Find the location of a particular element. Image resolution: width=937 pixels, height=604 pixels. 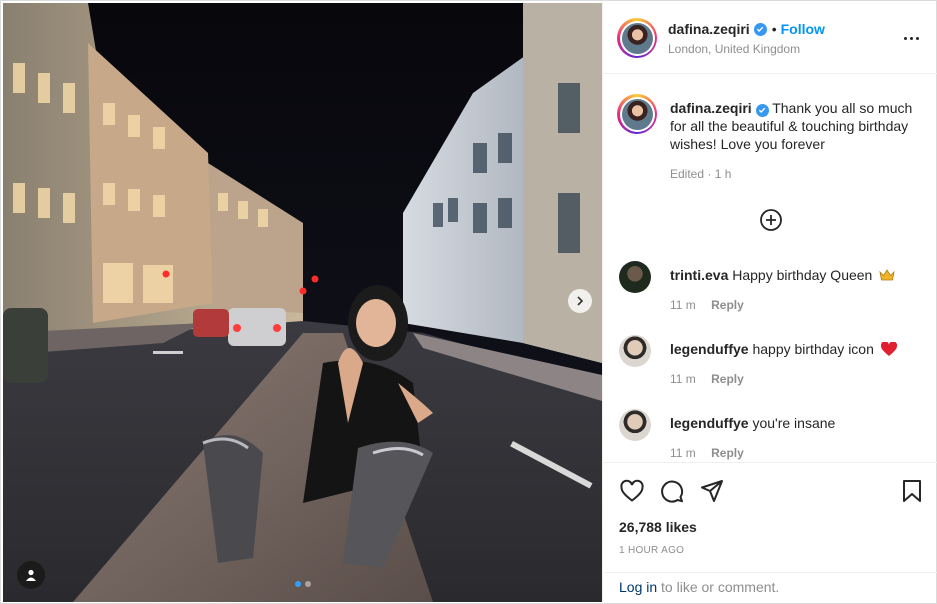

tagged-users-button is located at coordinates (31, 575).